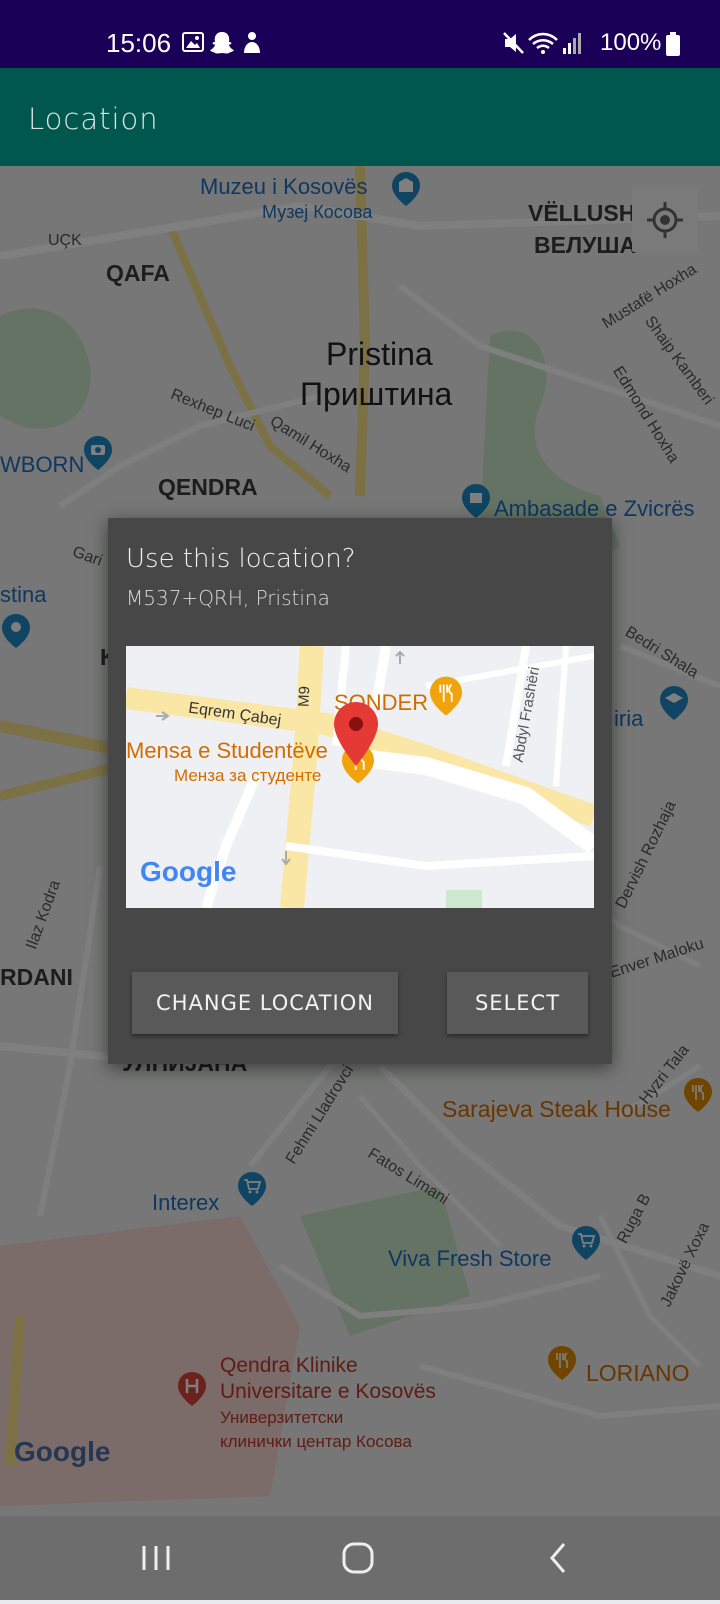 The width and height of the screenshot is (720, 1604). What do you see at coordinates (93, 119) in the screenshot?
I see `page-title: Location` at bounding box center [93, 119].